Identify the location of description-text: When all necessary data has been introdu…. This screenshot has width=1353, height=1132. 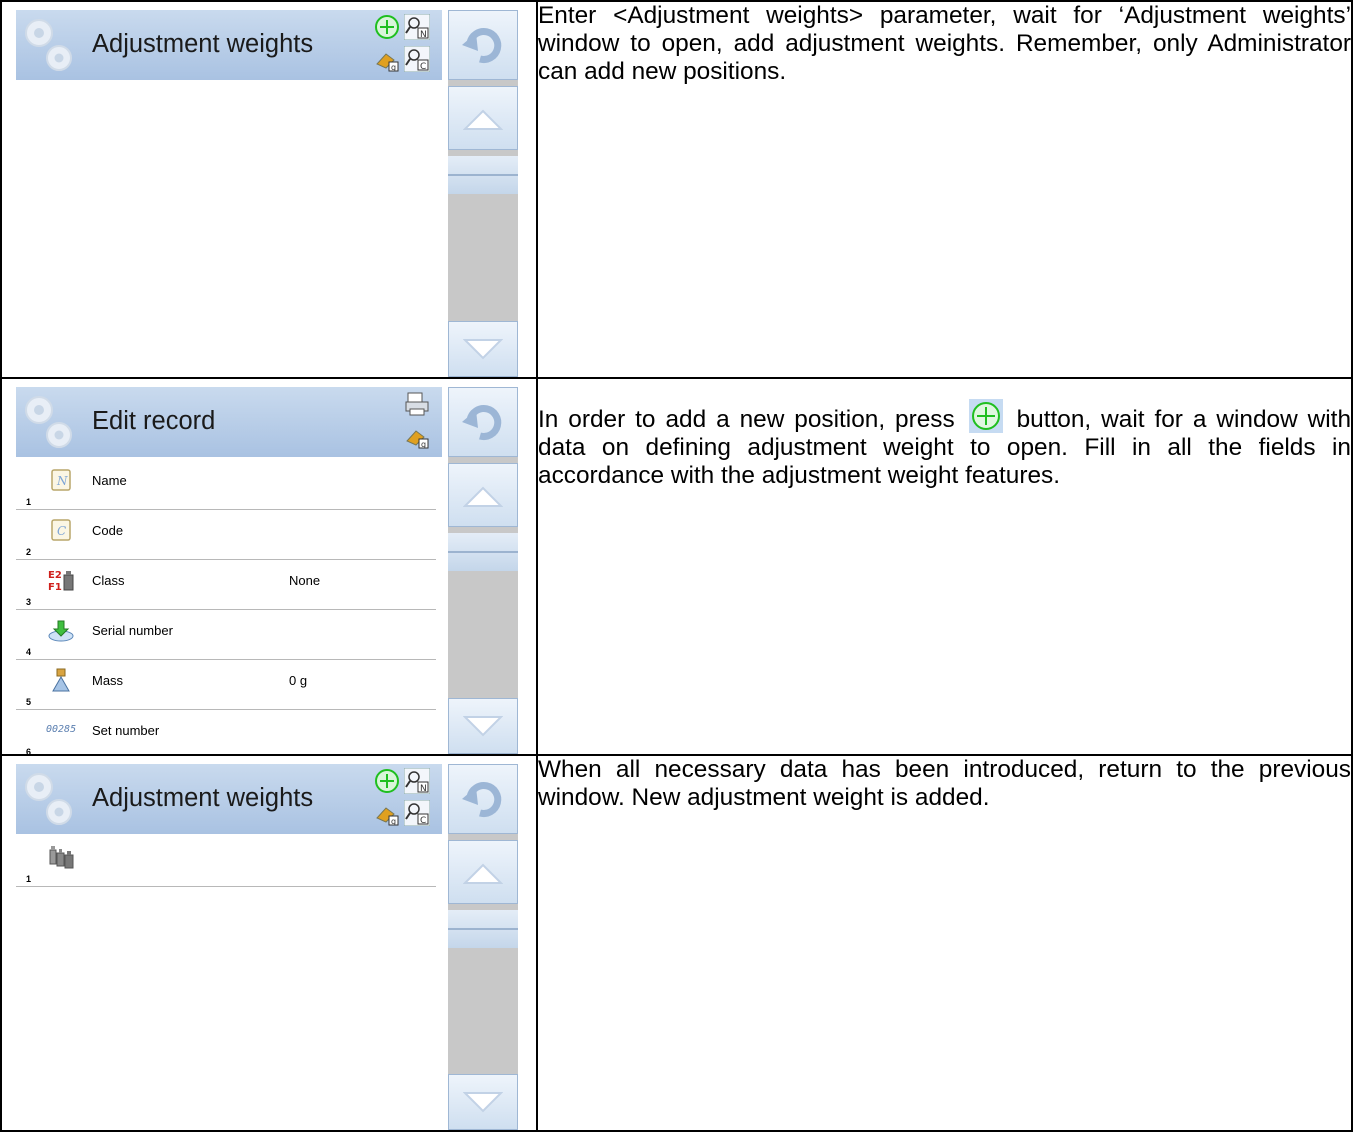
(944, 783).